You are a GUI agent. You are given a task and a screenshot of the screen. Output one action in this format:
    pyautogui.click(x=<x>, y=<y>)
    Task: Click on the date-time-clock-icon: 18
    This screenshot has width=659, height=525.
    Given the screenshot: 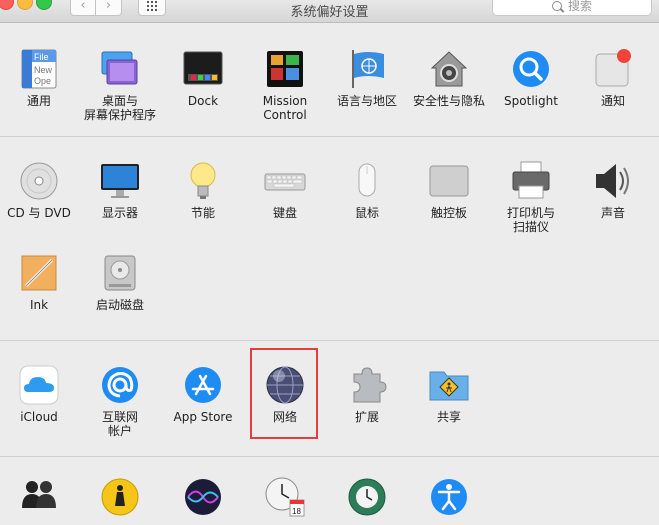 What is the action you would take?
    pyautogui.click(x=285, y=497)
    